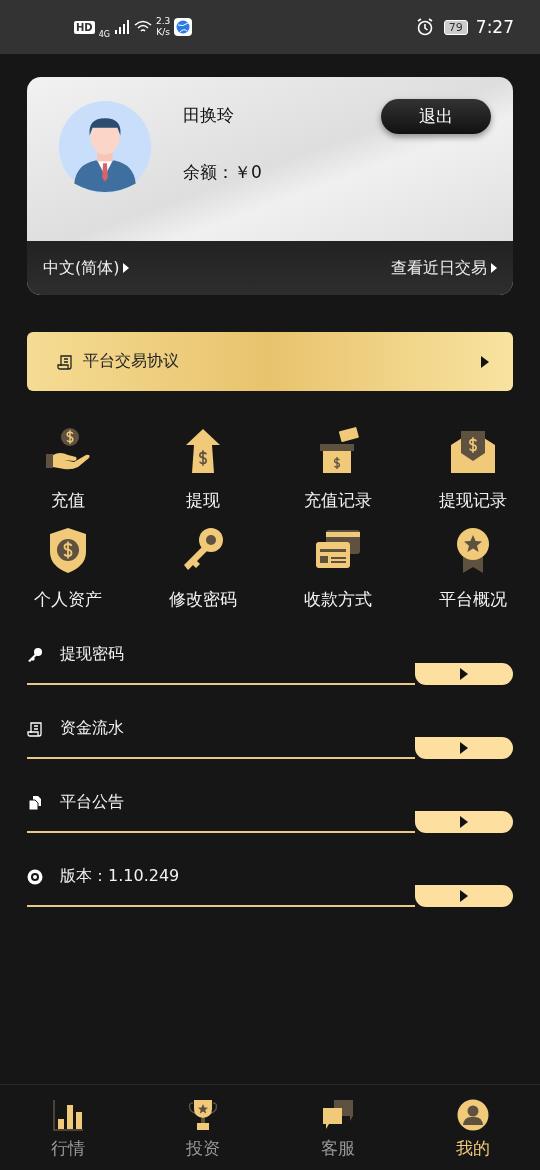 This screenshot has width=540, height=1170. Describe the element at coordinates (472, 1115) in the screenshot. I see `user-avatar-icon` at that location.